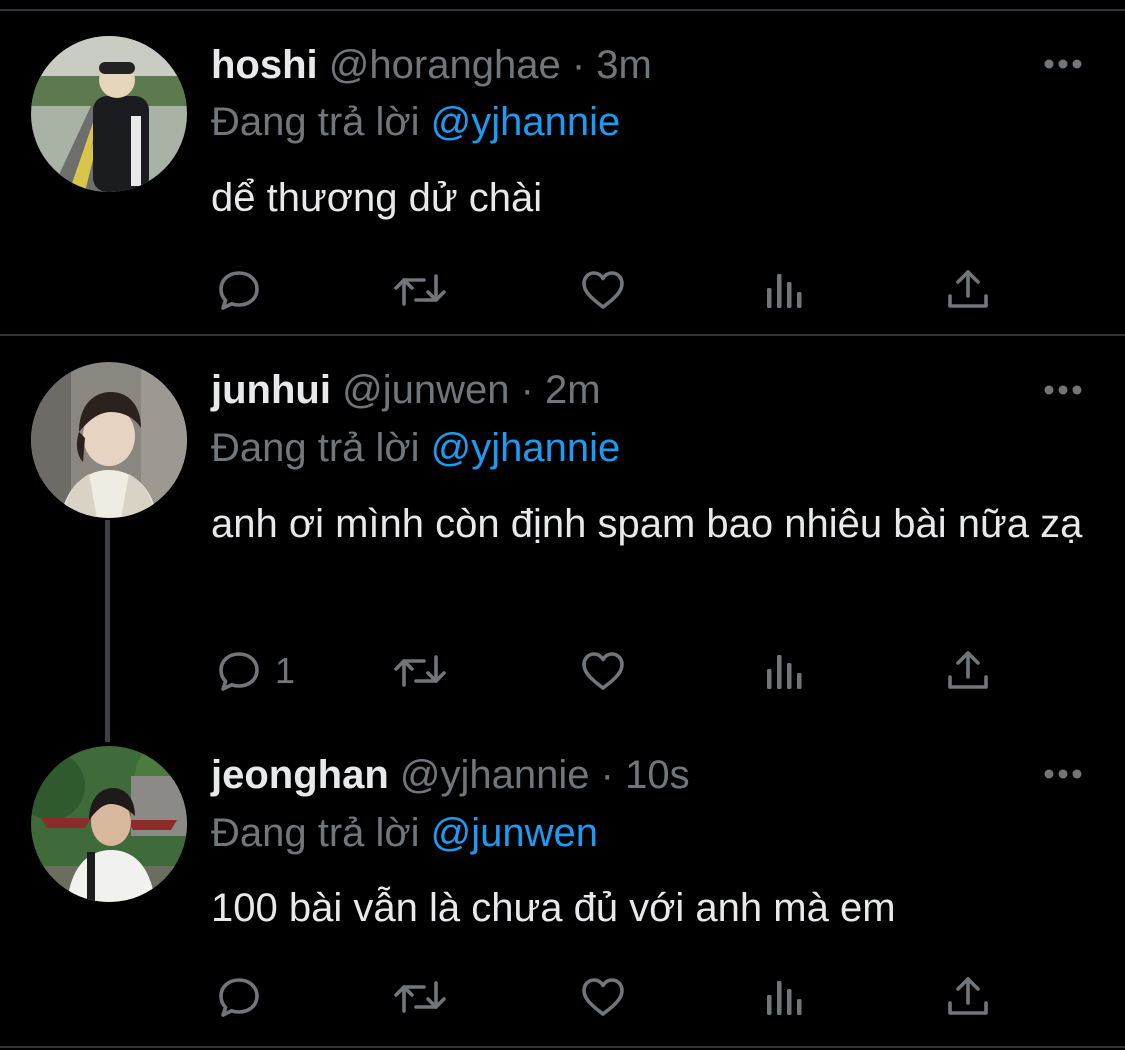 The height and width of the screenshot is (1050, 1125). I want to click on user-handle: @junwen, so click(425, 390).